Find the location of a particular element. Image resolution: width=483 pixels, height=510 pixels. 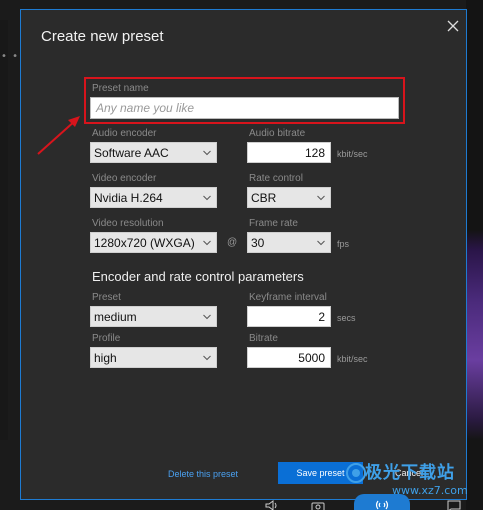

background-more-dots: • • is located at coordinates (10, 56).